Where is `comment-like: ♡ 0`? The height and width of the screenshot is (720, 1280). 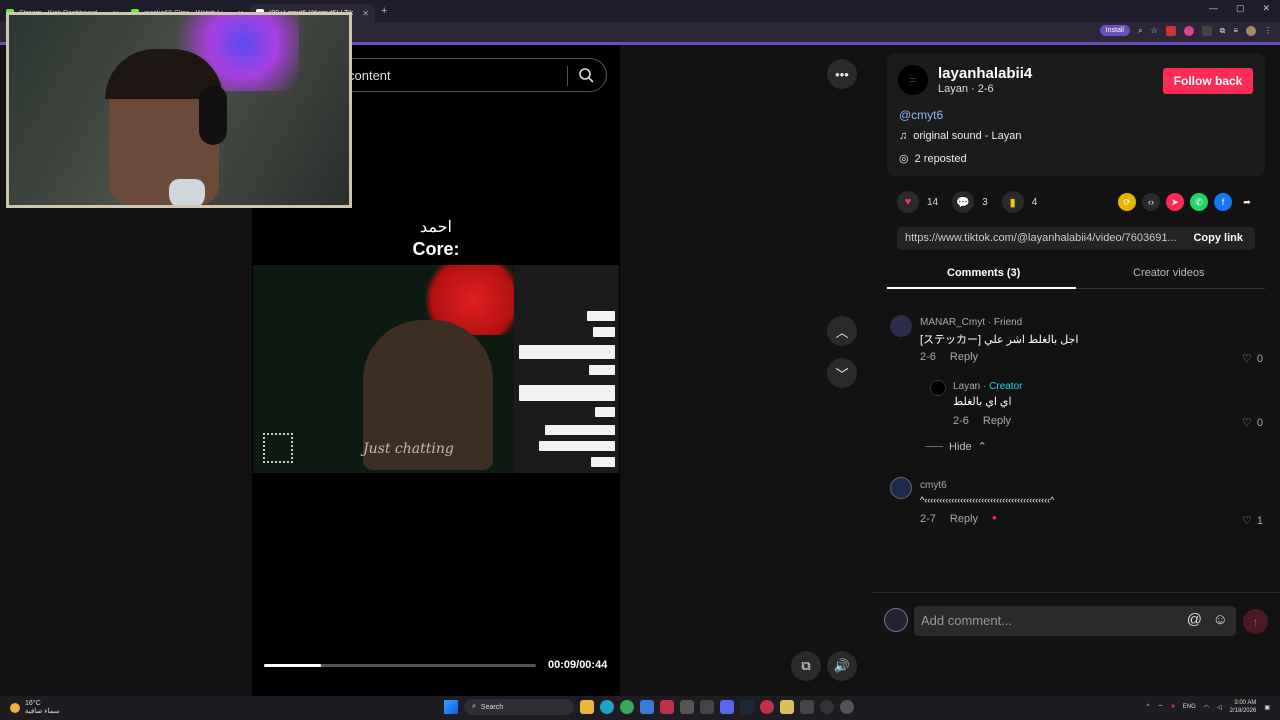 comment-like: ♡ 0 is located at coordinates (1252, 359).